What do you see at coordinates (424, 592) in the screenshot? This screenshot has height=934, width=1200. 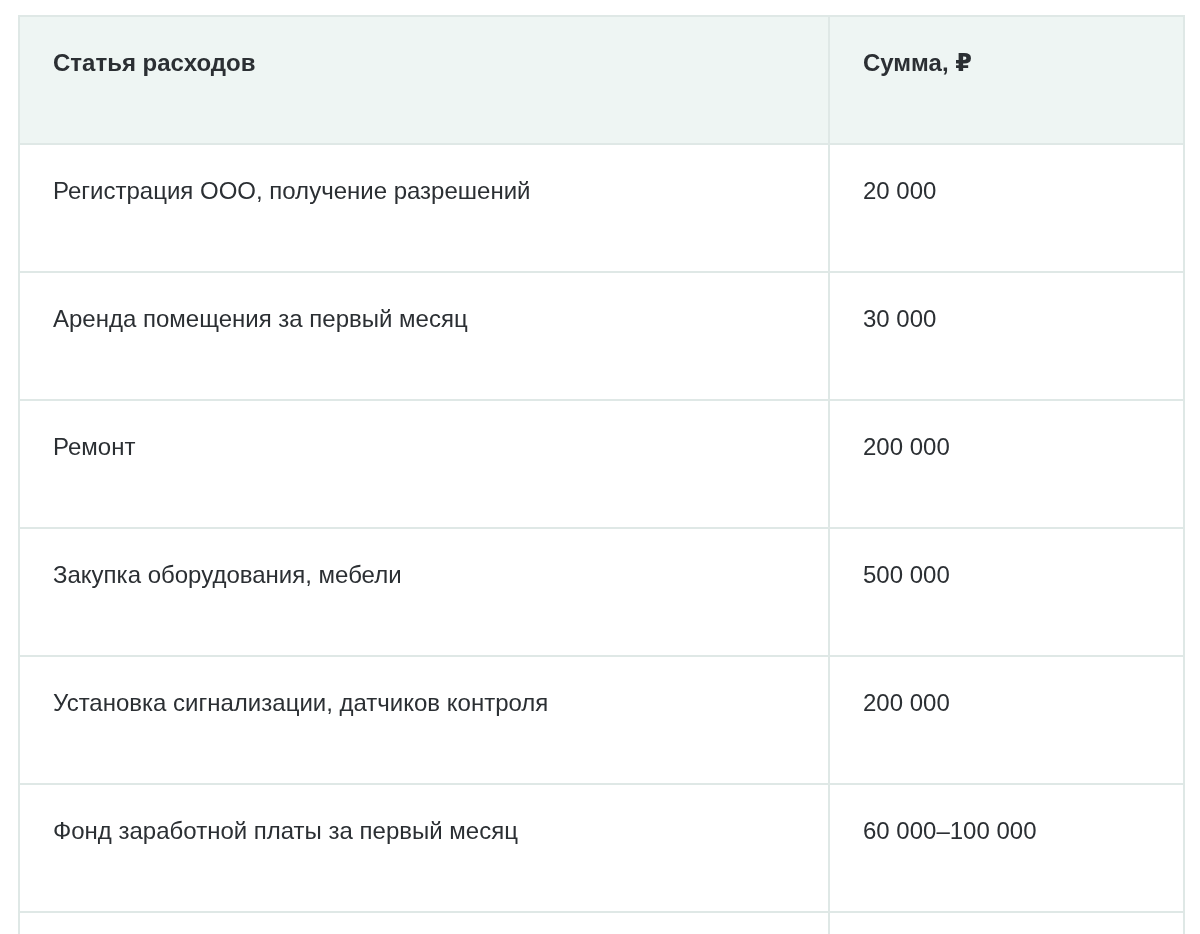 I see `table-cell: Закупка оборудования, мебели` at bounding box center [424, 592].